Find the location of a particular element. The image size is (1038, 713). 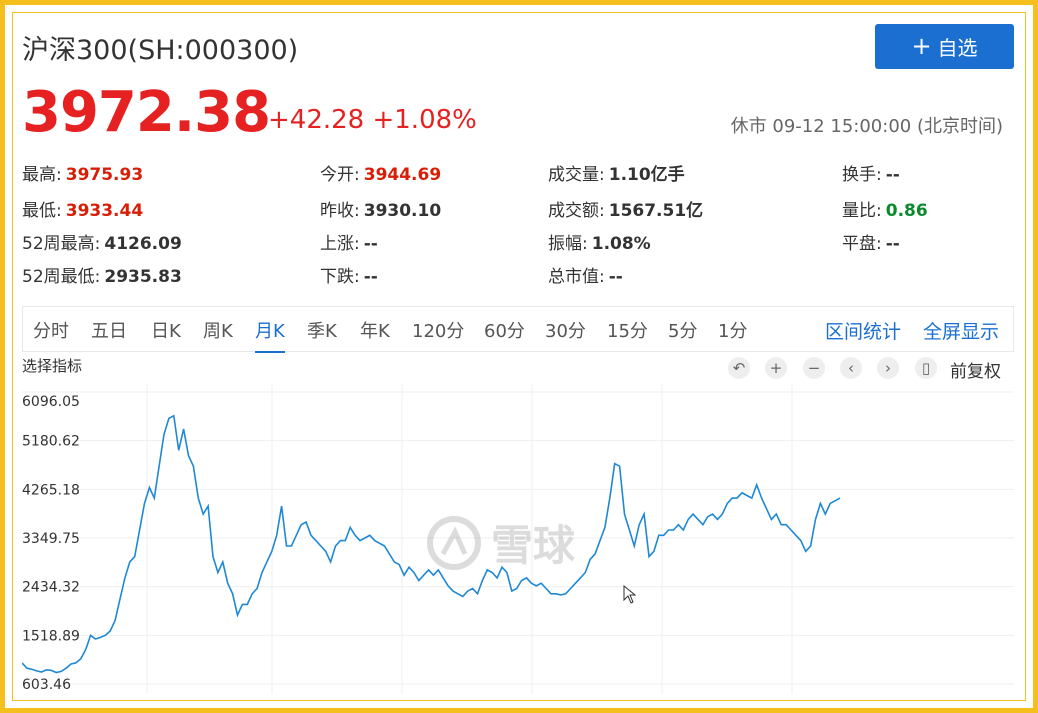

tab-15min: 15分 is located at coordinates (627, 334).